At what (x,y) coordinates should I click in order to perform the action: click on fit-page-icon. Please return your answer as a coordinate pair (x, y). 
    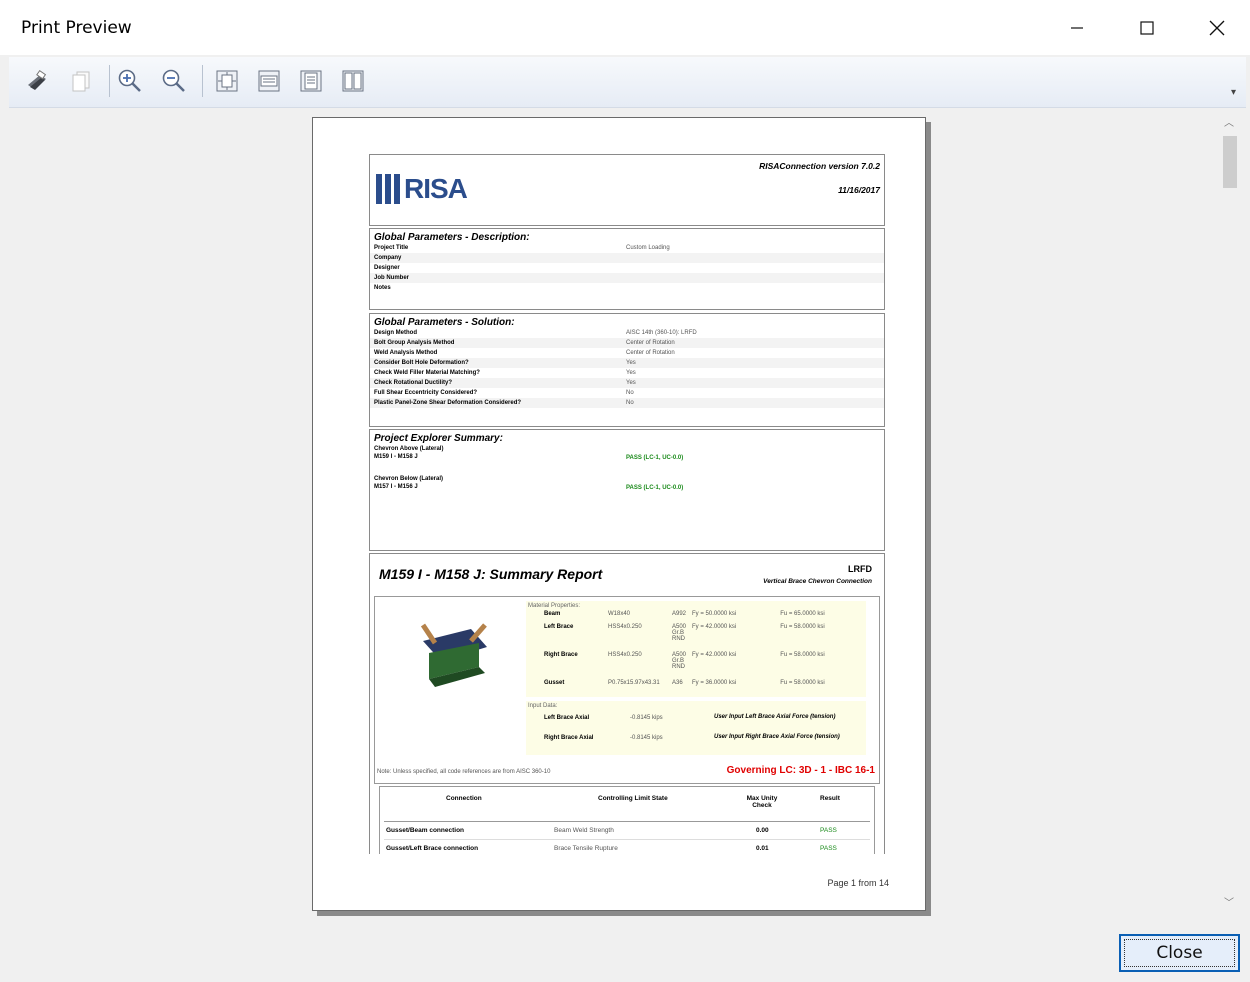
    Looking at the image, I should click on (227, 81).